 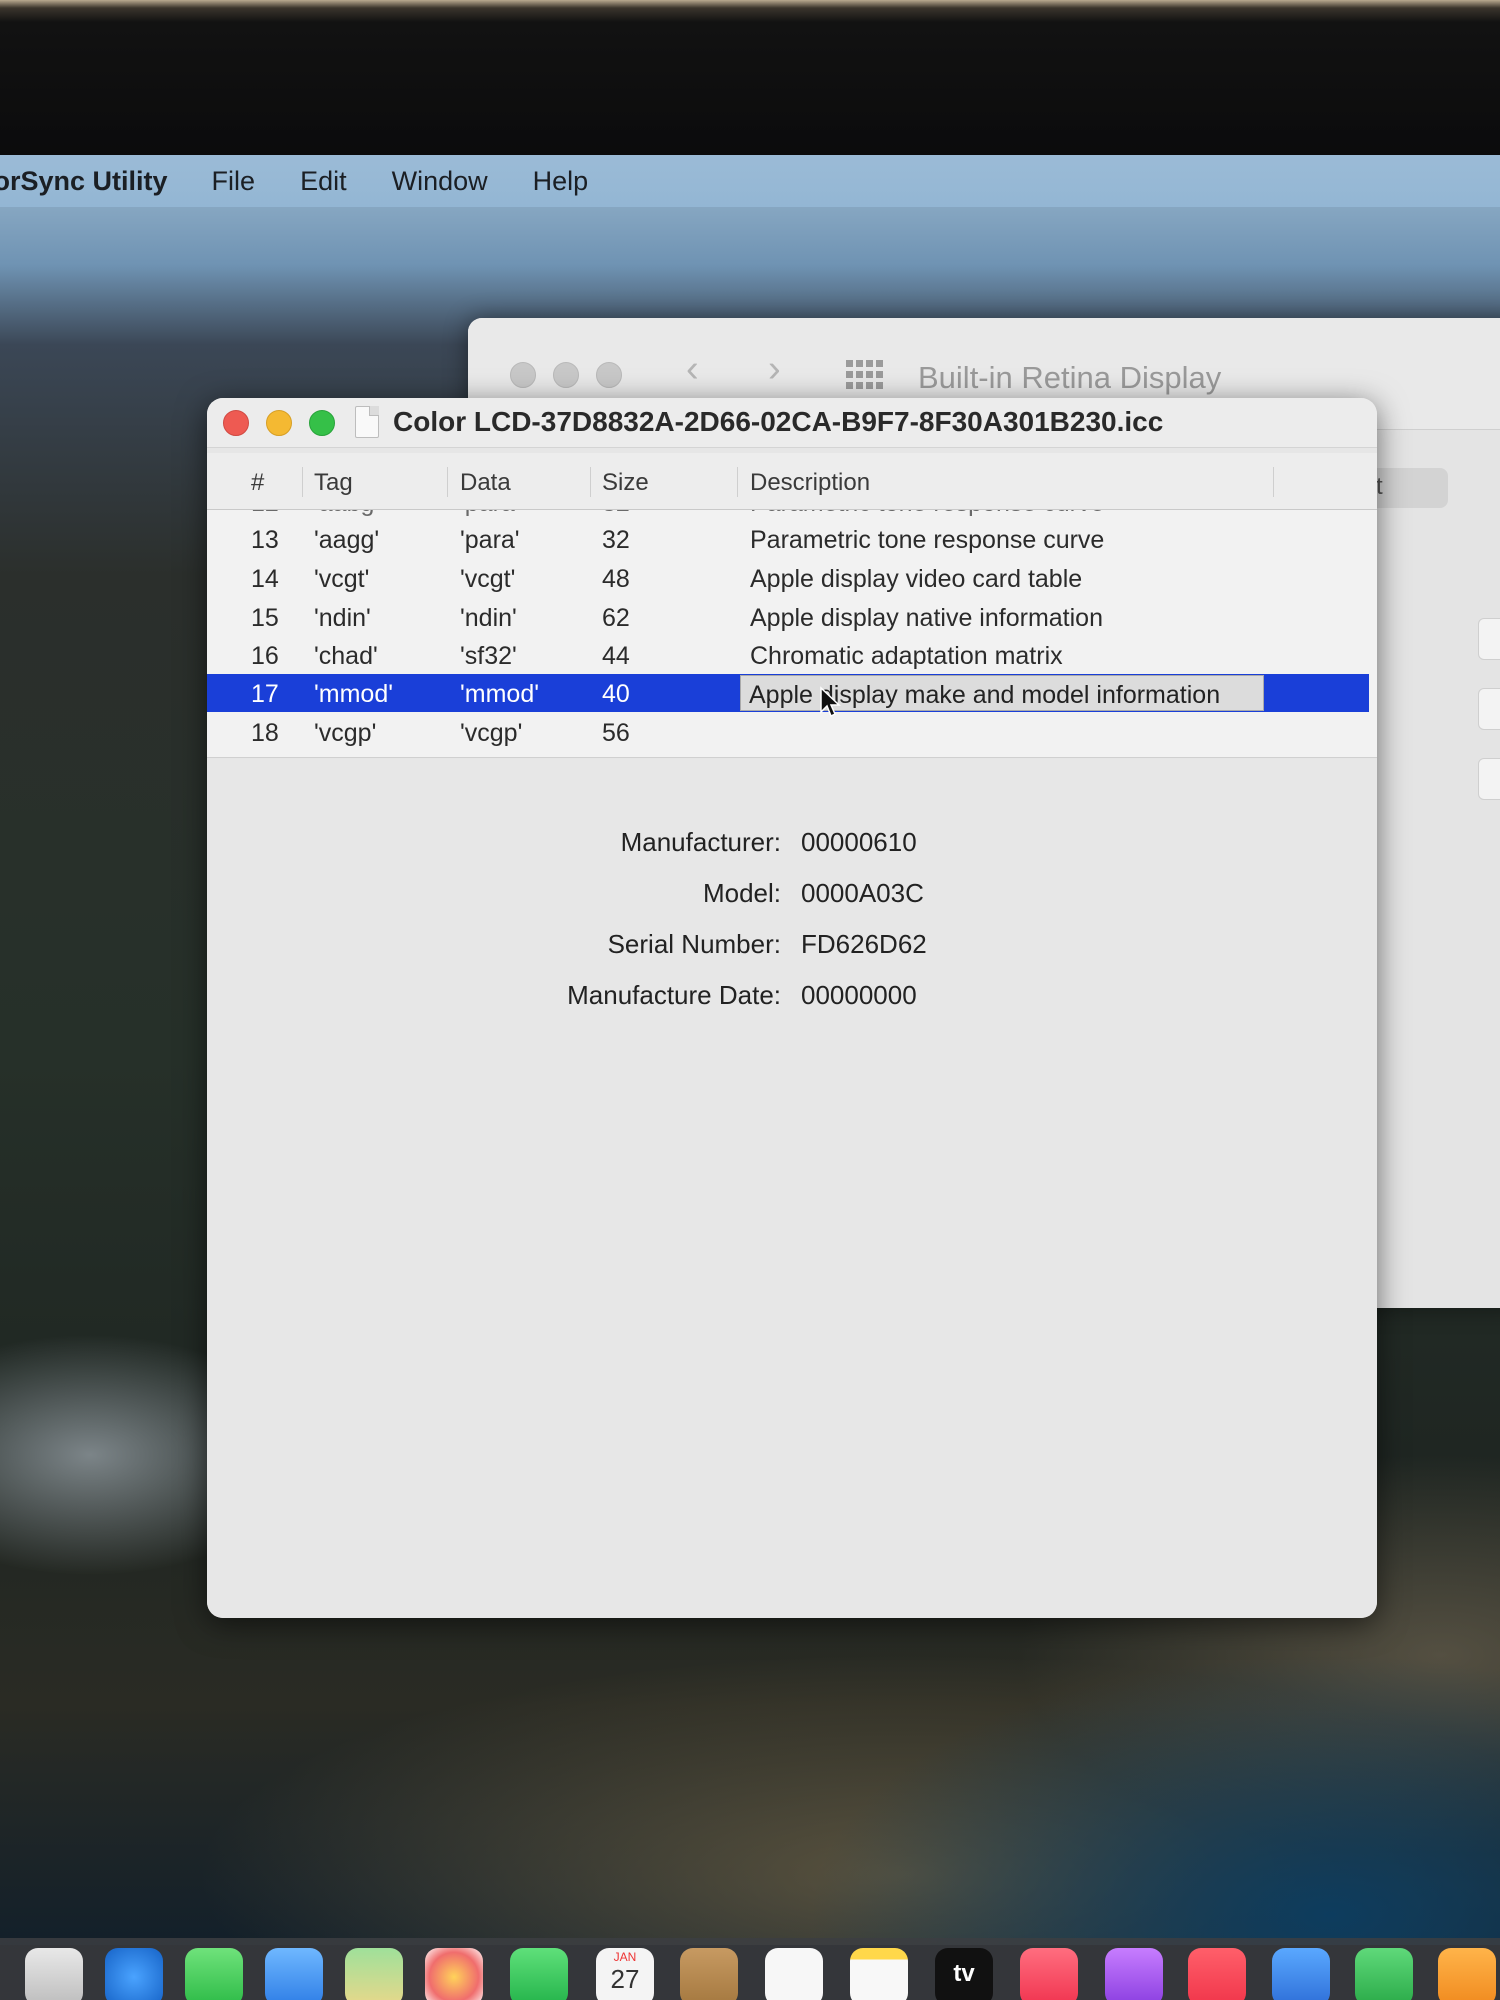 I want to click on pages-icon, so click(x=1467, y=1974).